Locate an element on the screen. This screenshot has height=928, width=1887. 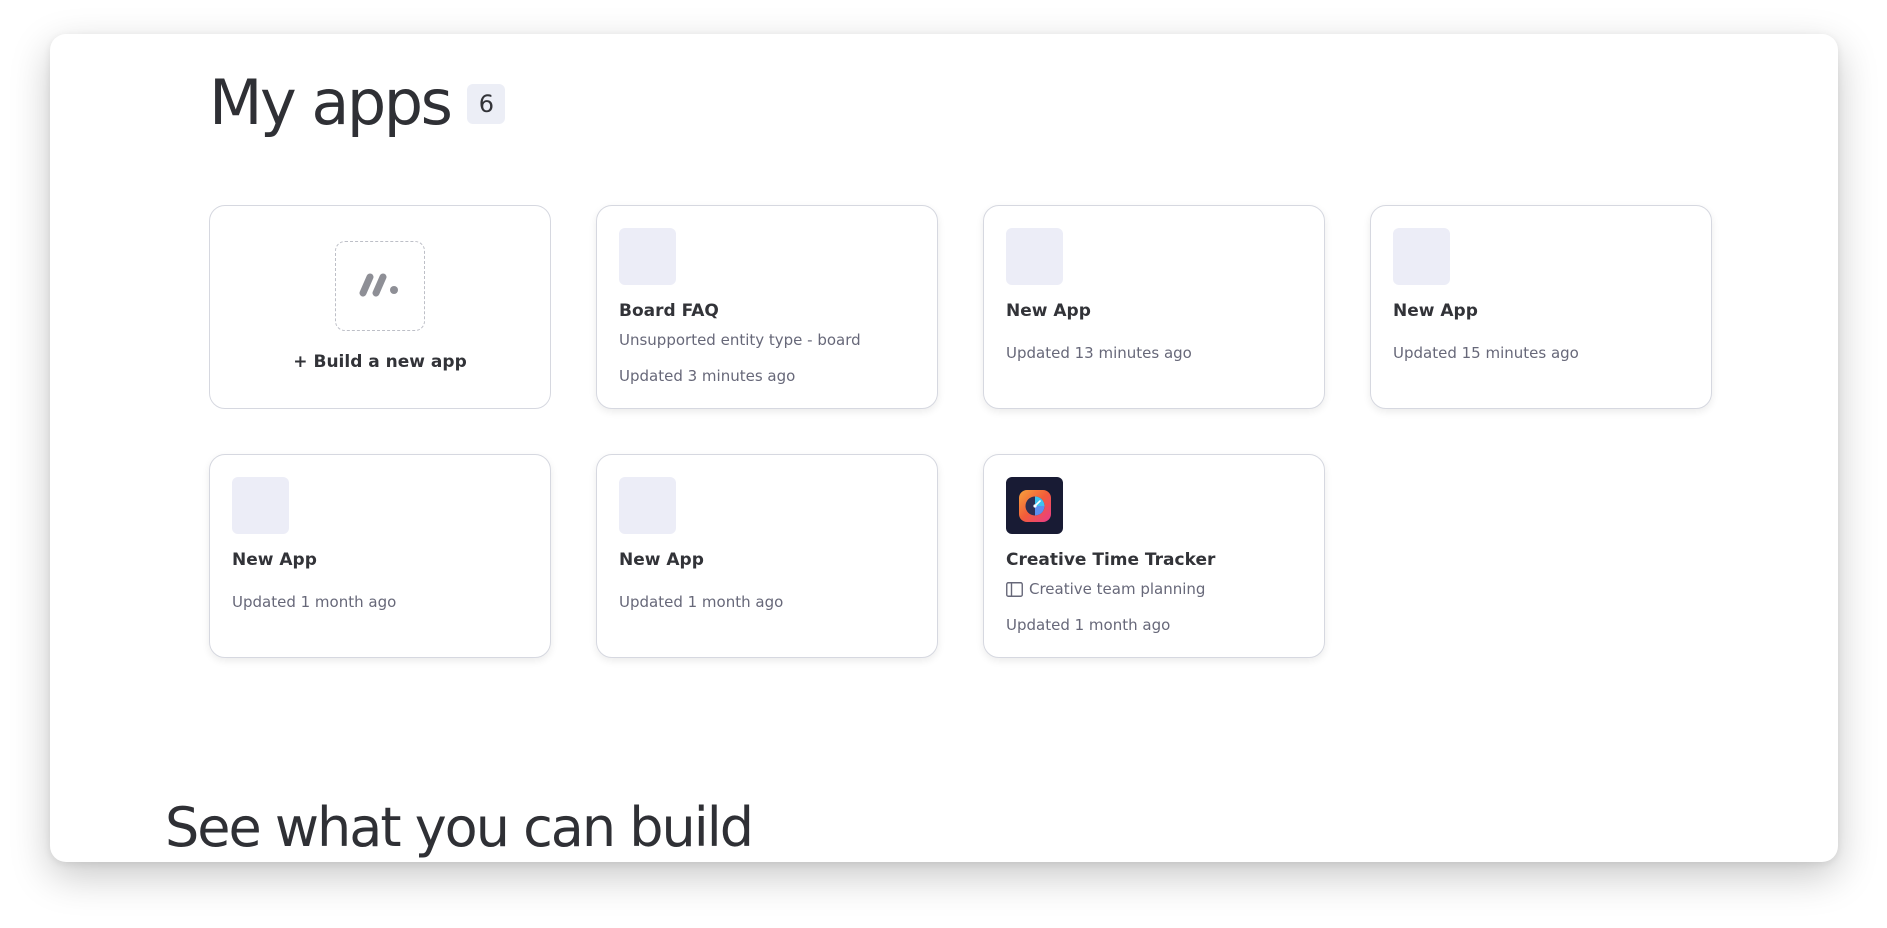
build-new-app-card: + Build a new app is located at coordinates (380, 307).